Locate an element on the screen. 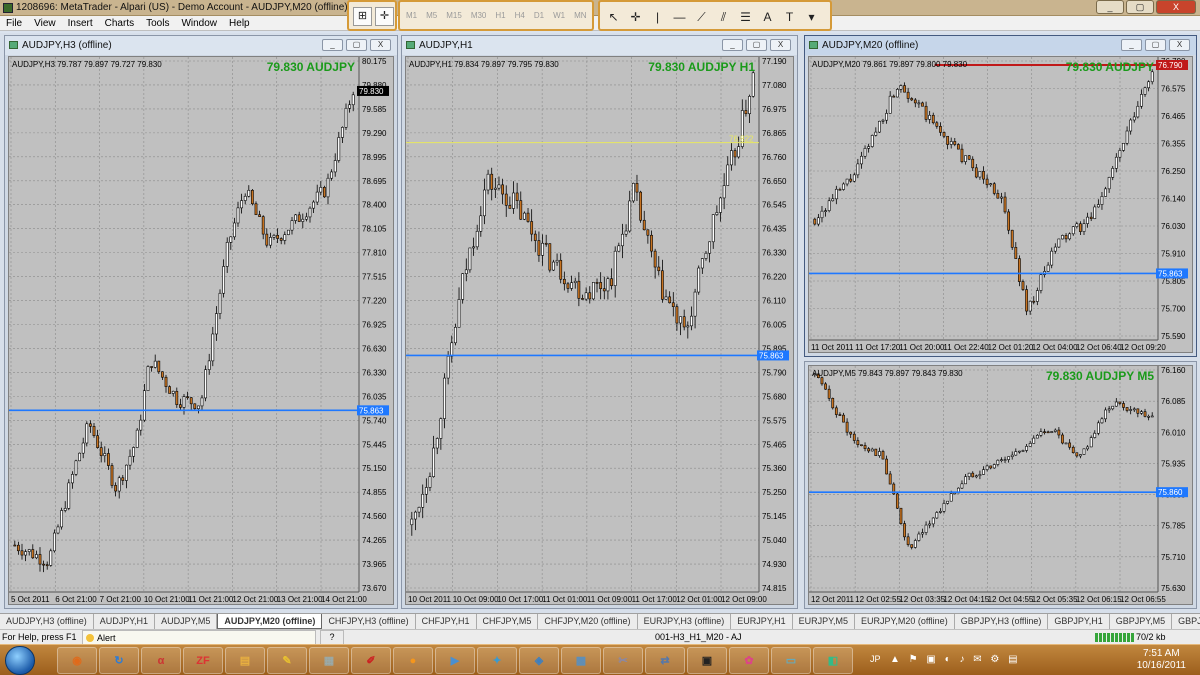 Image resolution: width=1200 pixels, height=675 pixels. chart-tab: GBPJPY,H3 (offline) is located at coordinates (1002, 621).